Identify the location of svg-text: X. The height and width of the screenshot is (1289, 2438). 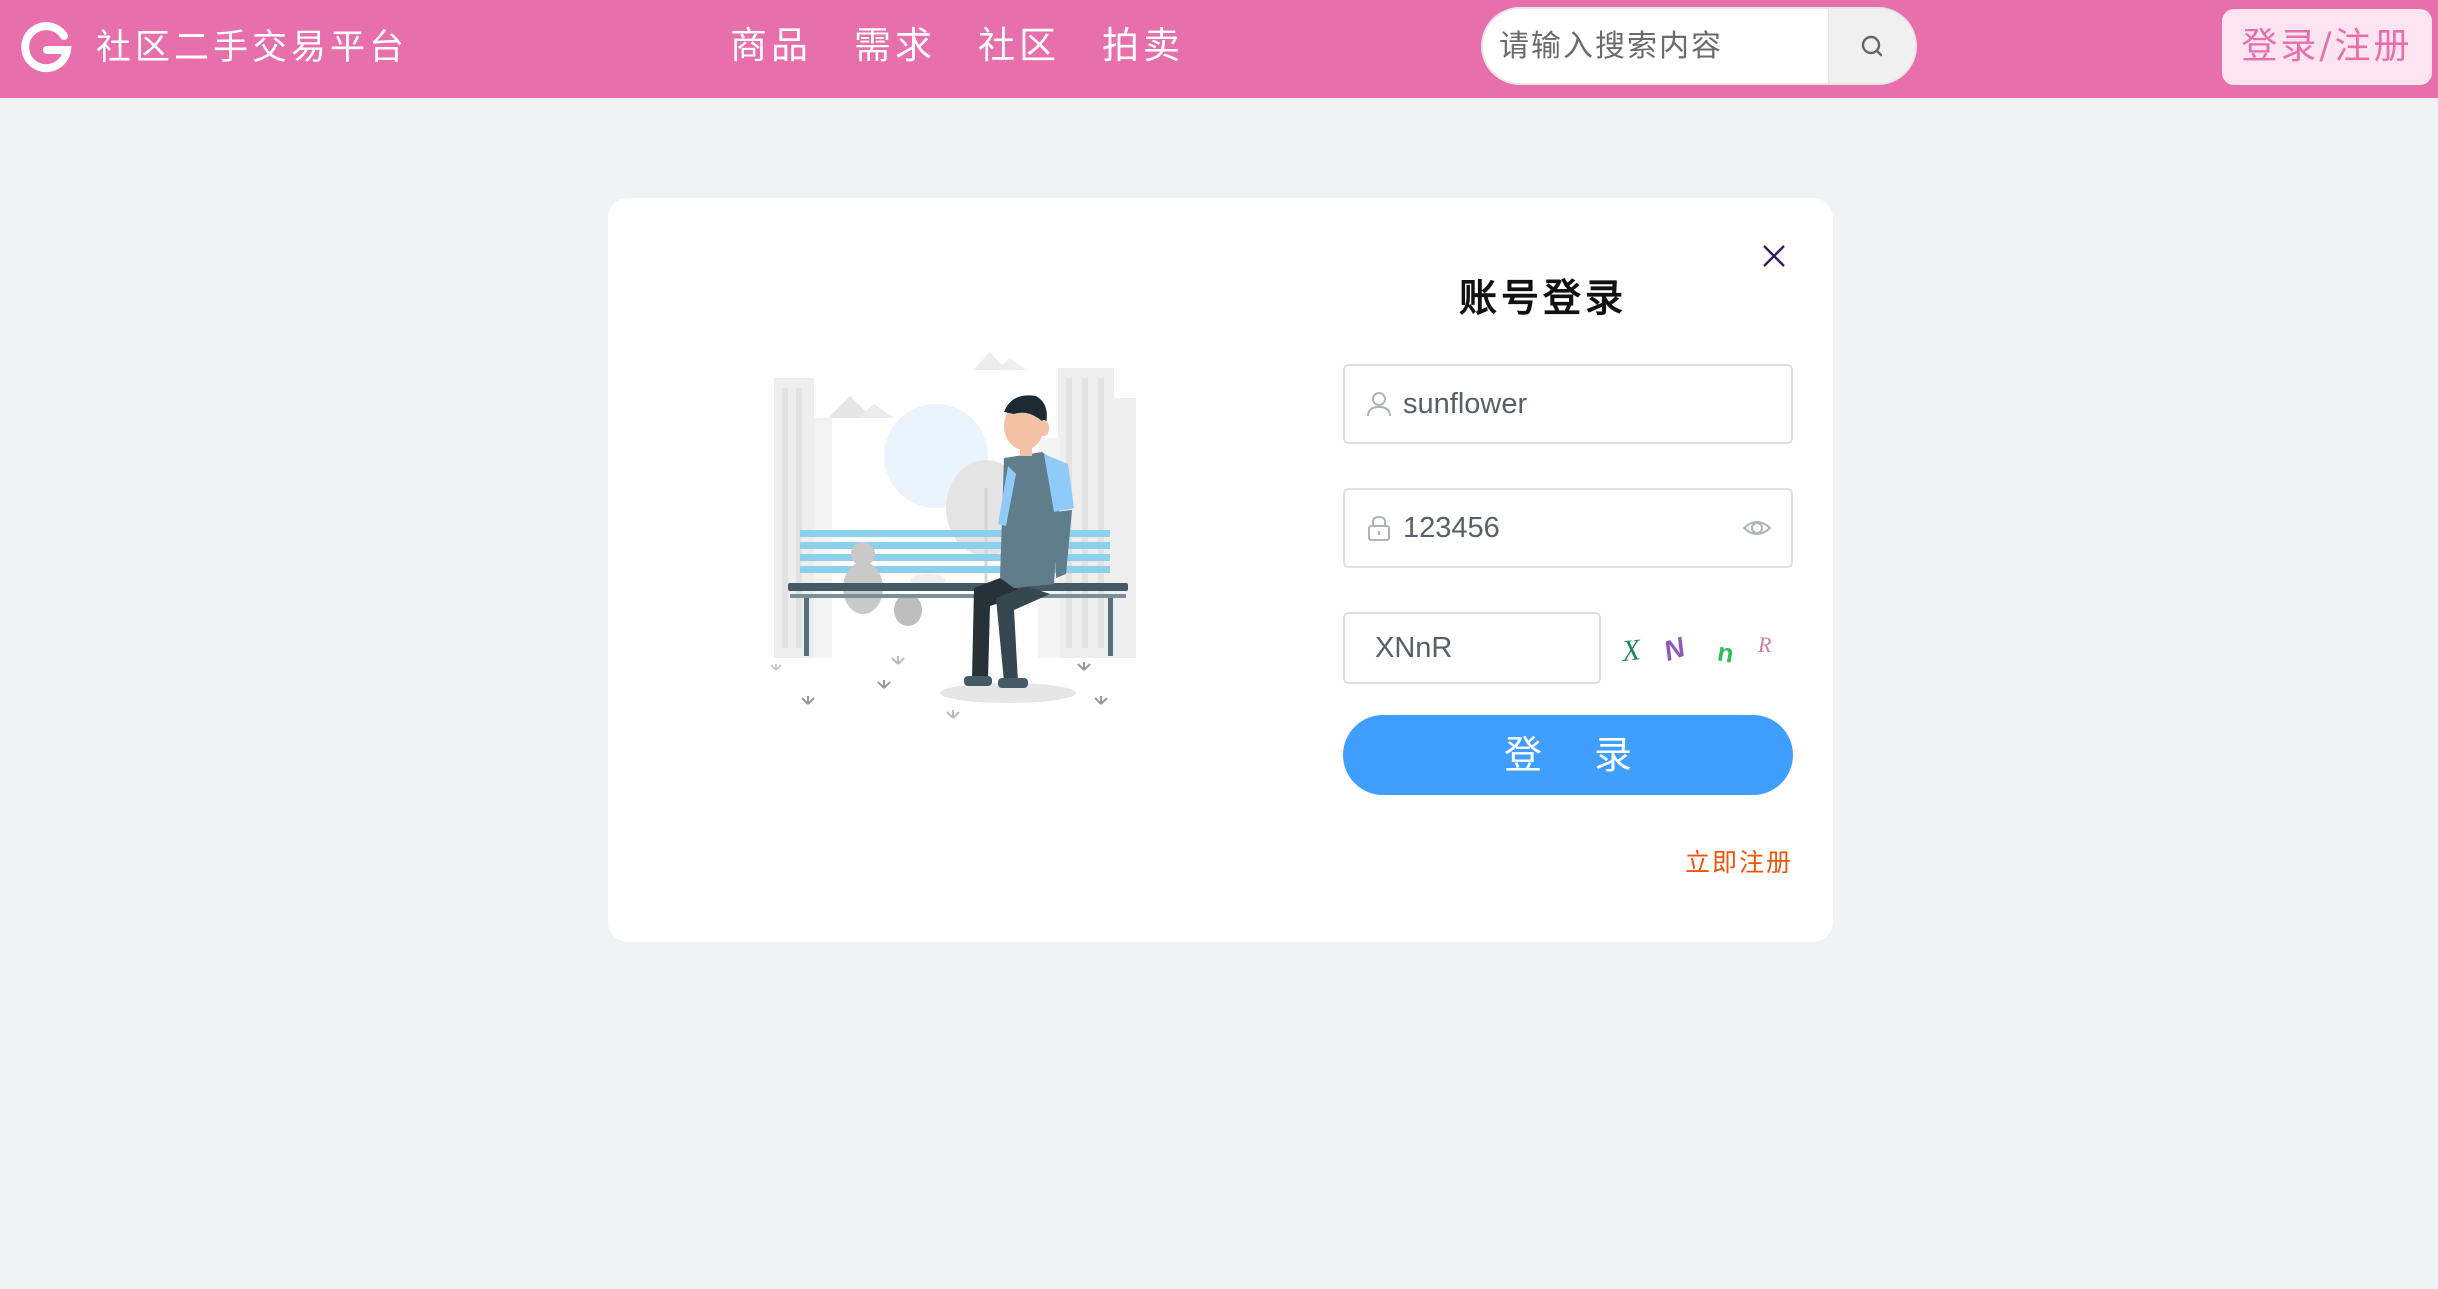
(1631, 650).